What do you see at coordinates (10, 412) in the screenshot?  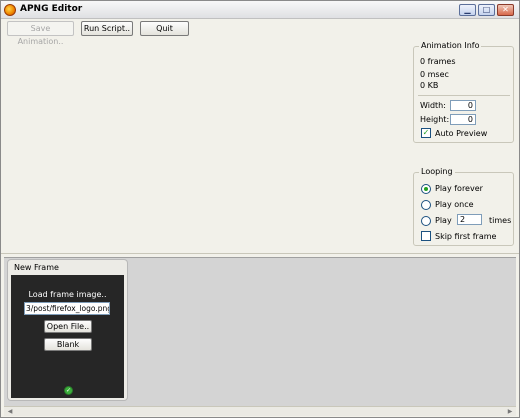 I see `scroll-left-icon: ◀` at bounding box center [10, 412].